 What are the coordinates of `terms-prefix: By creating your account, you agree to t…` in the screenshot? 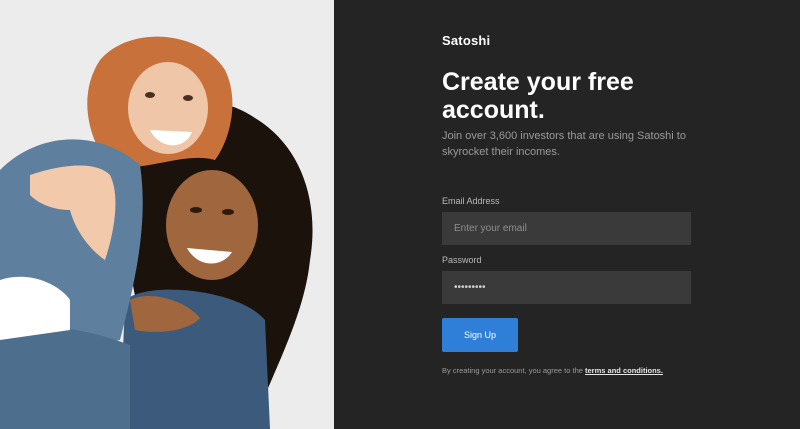 It's located at (514, 370).